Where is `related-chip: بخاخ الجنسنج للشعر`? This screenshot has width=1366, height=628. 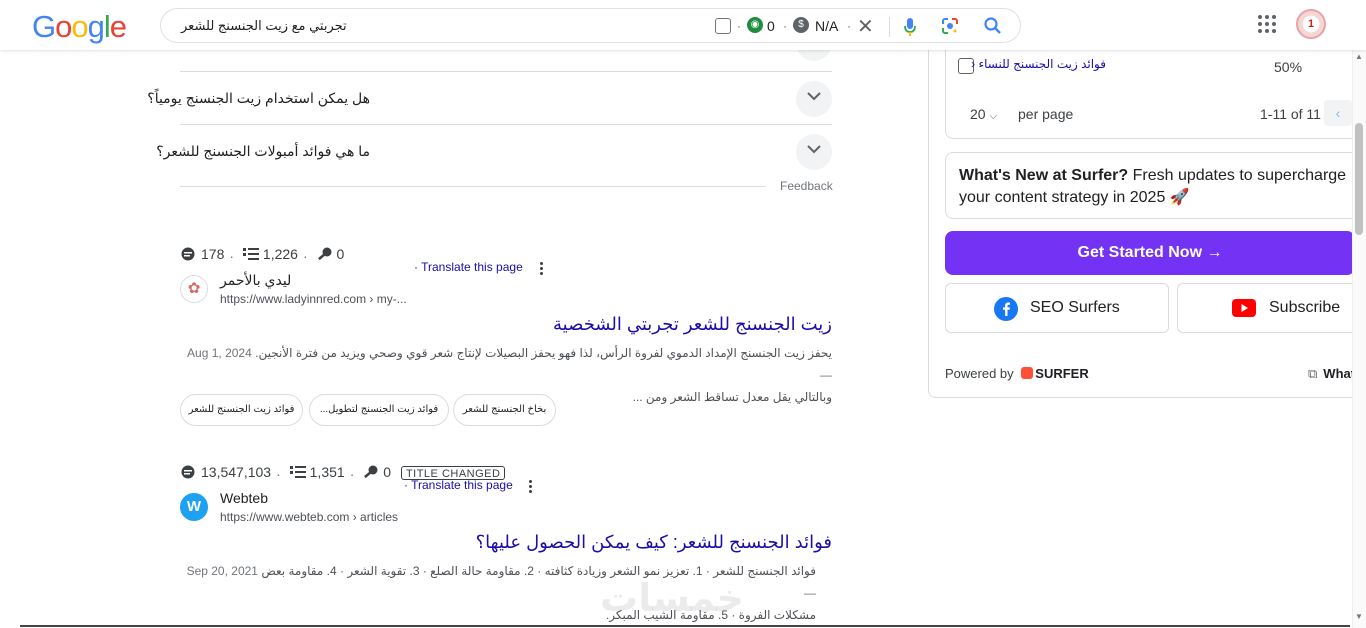
related-chip: بخاخ الجنسنج للشعر is located at coordinates (504, 410).